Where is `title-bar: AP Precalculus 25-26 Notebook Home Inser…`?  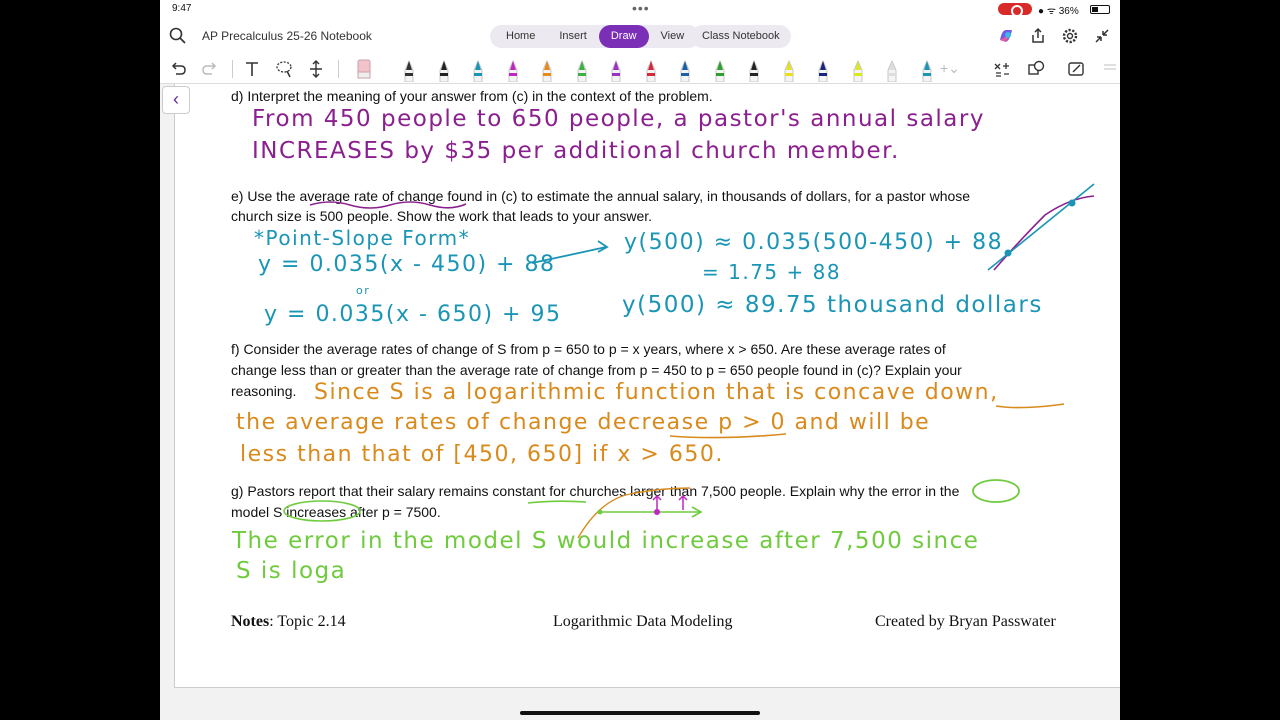
title-bar: AP Precalculus 25-26 Notebook Home Inser… is located at coordinates (640, 36).